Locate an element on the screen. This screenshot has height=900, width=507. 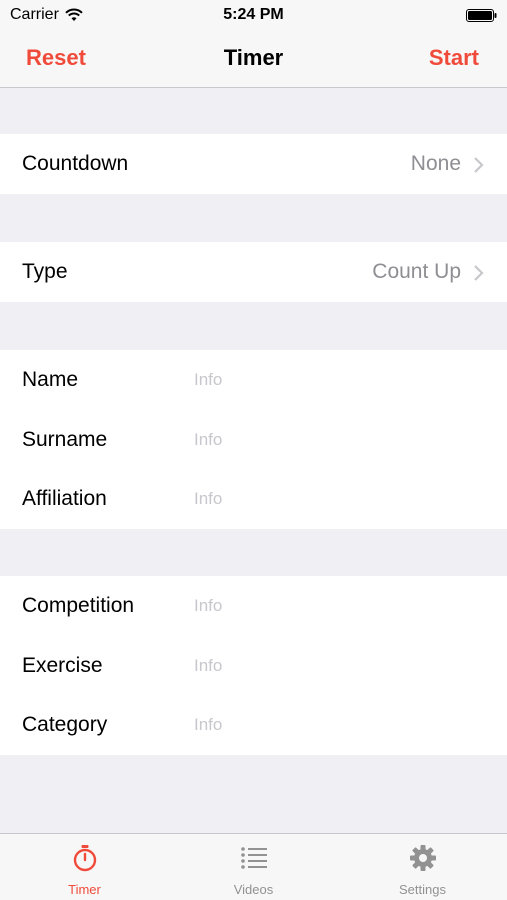
tab-bar: Timer Videos Settings is located at coordinates (253, 866).